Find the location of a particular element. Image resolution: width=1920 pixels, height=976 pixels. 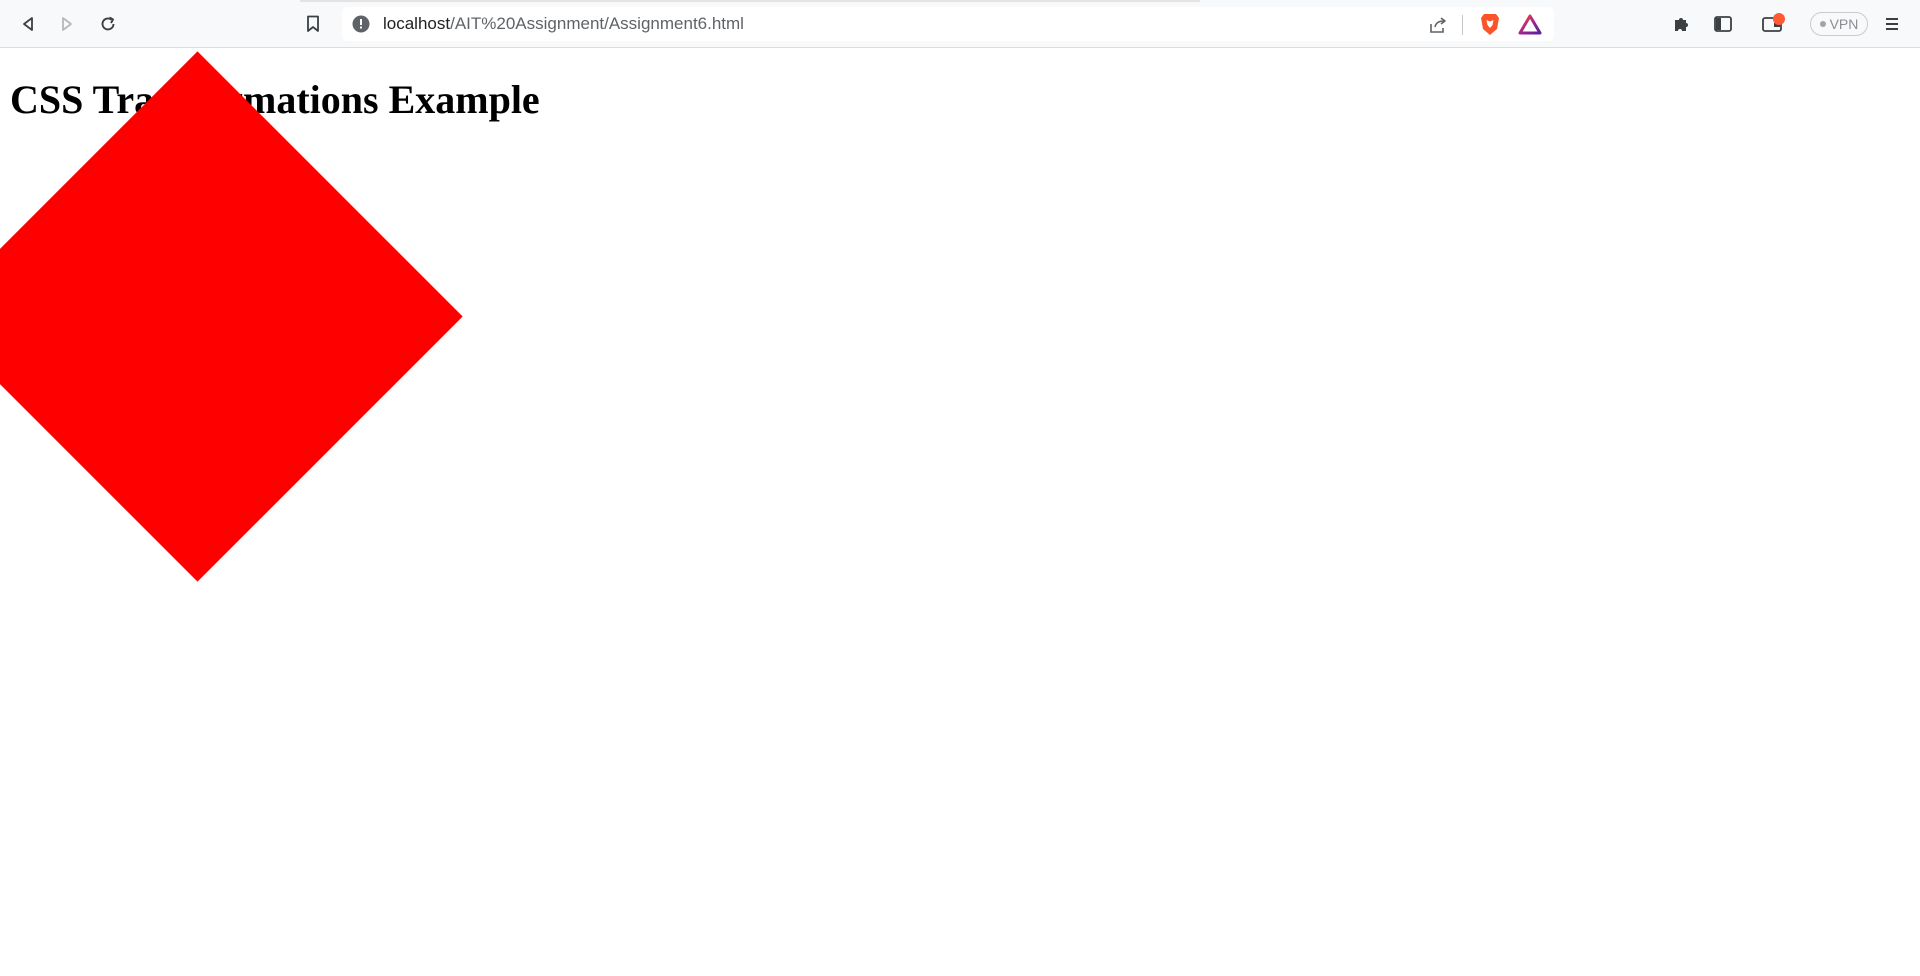

wallet-button is located at coordinates (1772, 24).